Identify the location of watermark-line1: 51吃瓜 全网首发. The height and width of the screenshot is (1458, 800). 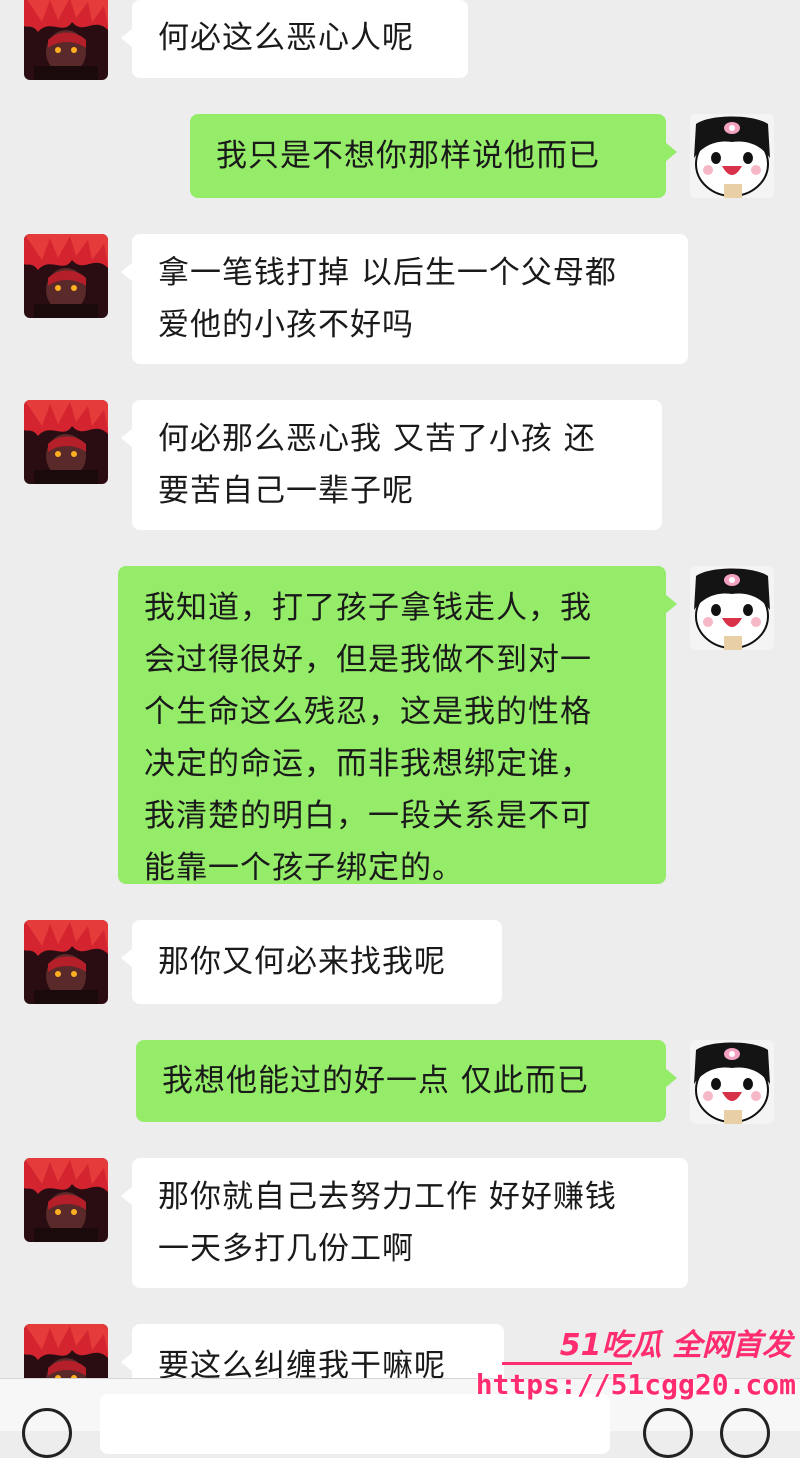
(675, 1345).